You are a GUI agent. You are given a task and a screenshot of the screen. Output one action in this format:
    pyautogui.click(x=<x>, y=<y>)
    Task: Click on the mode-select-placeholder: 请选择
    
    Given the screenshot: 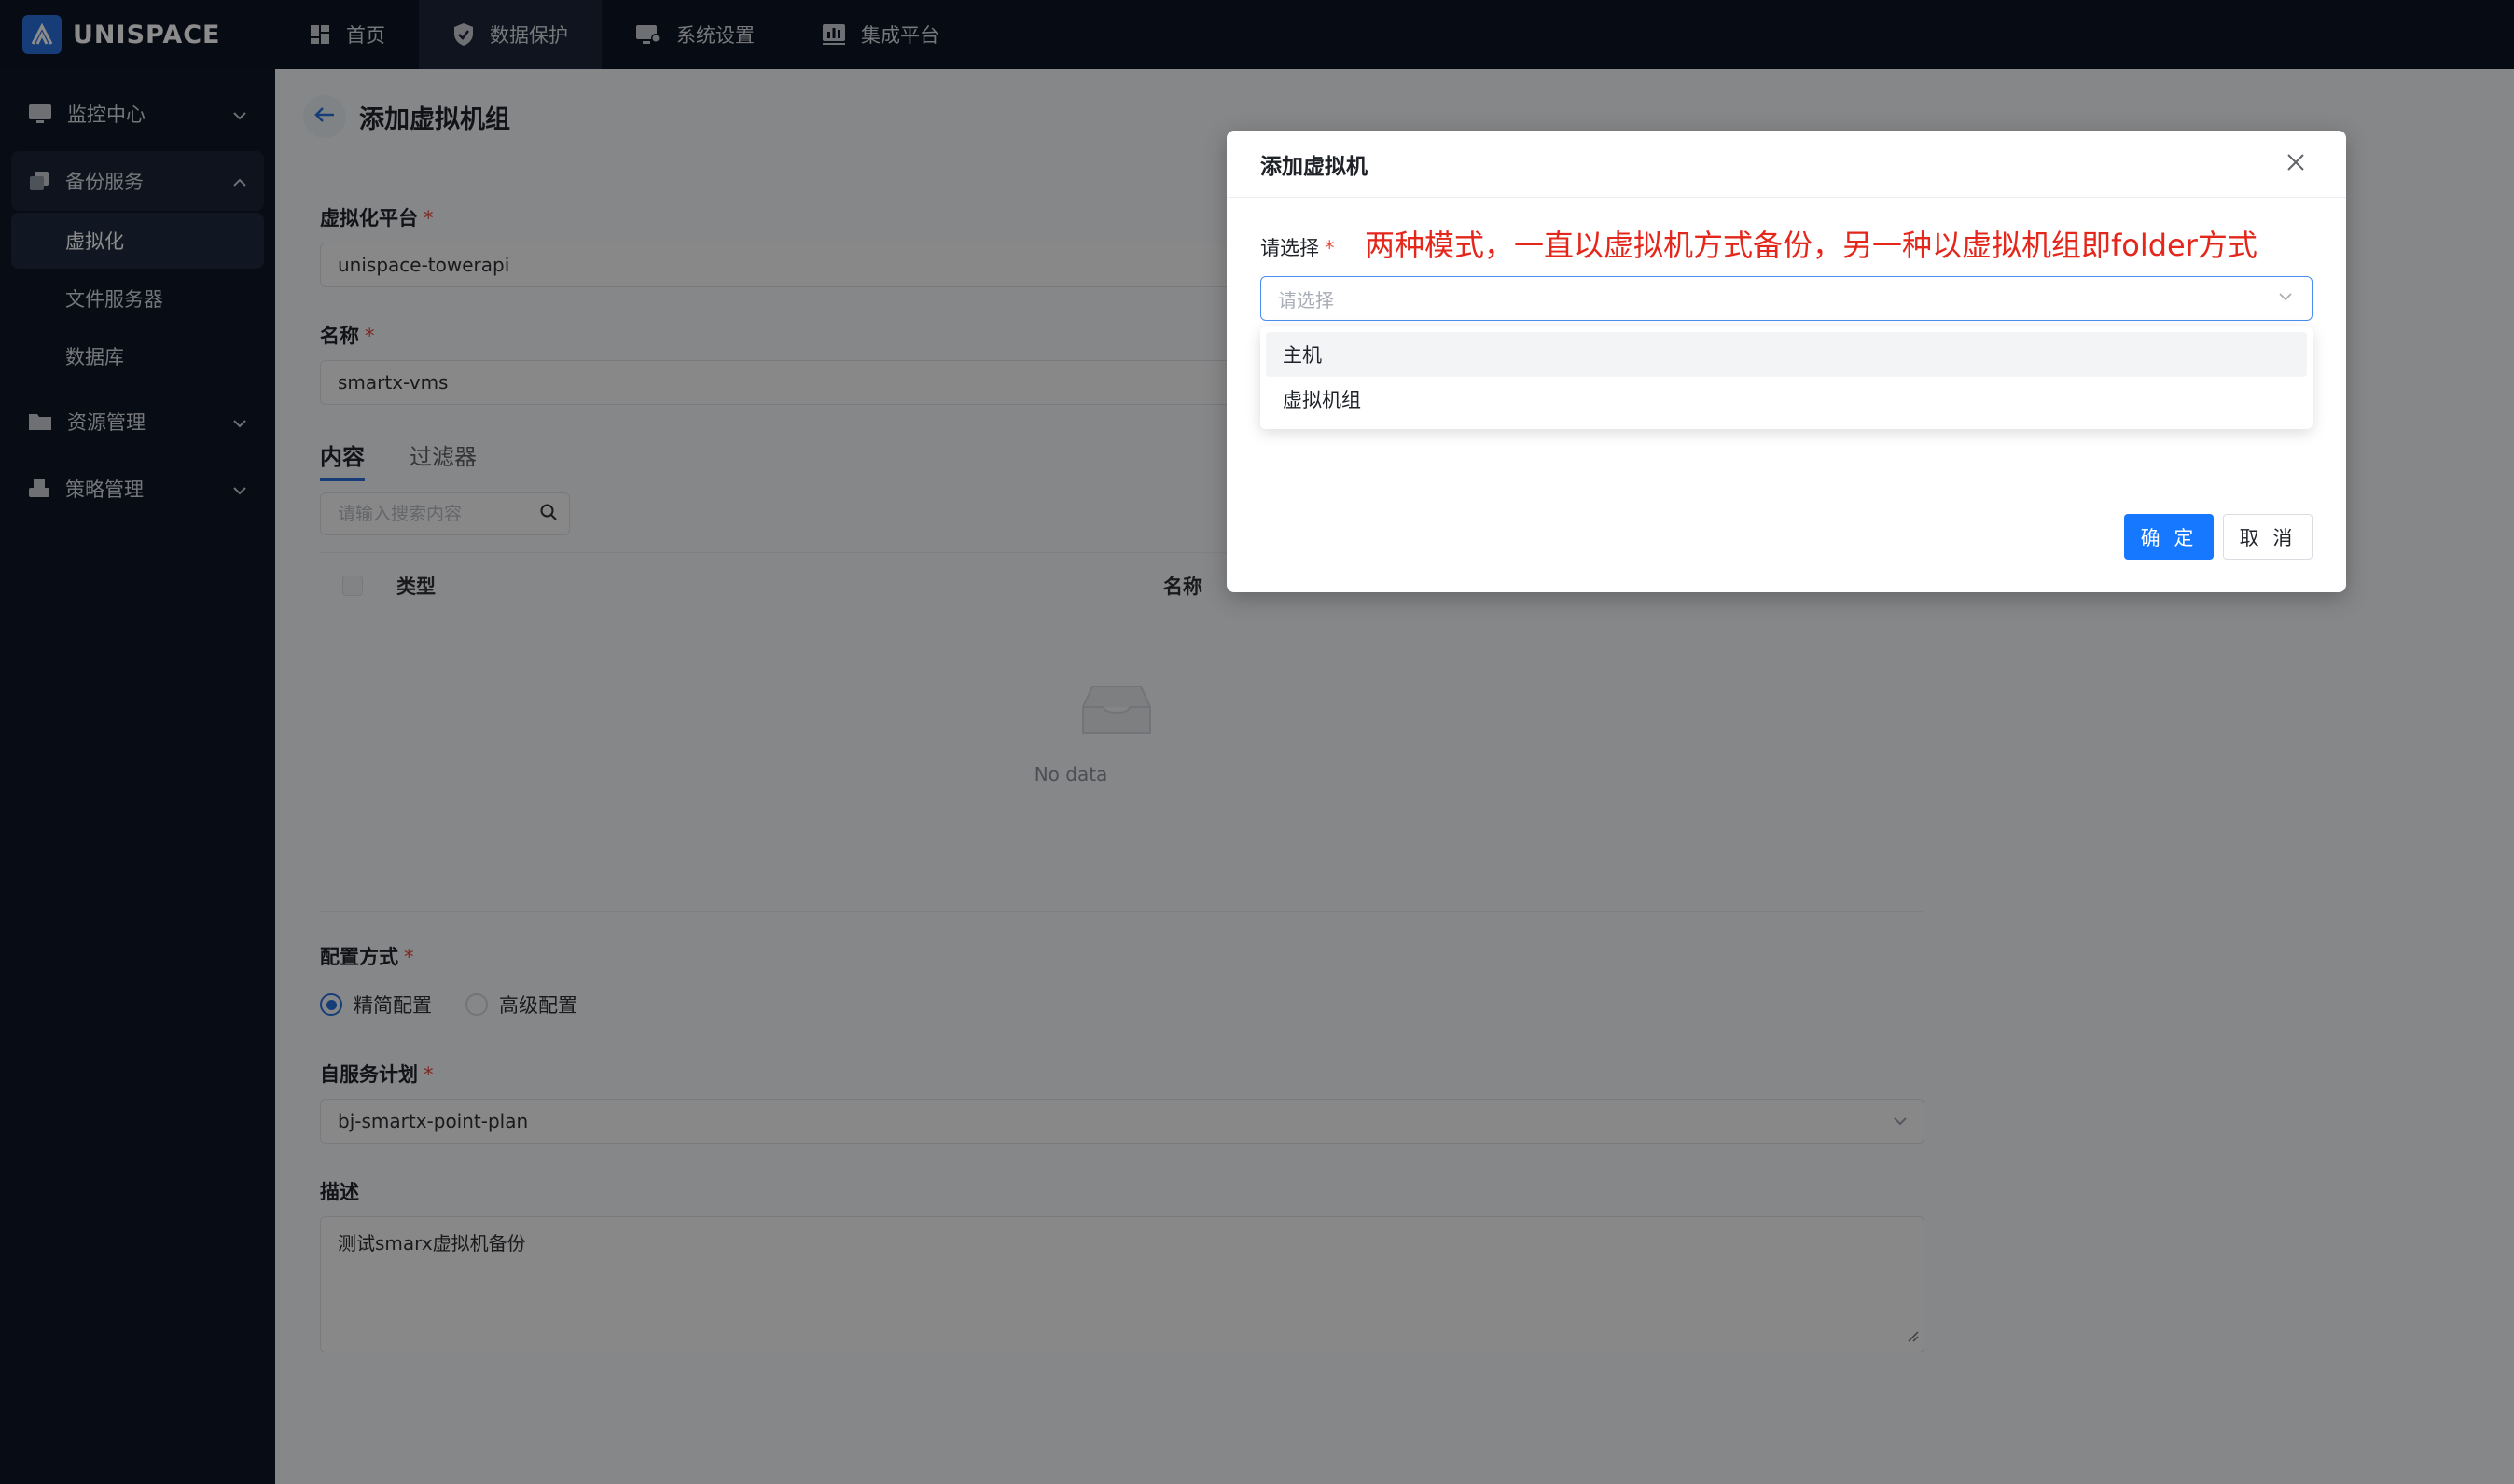 What is the action you would take?
    pyautogui.click(x=1306, y=300)
    